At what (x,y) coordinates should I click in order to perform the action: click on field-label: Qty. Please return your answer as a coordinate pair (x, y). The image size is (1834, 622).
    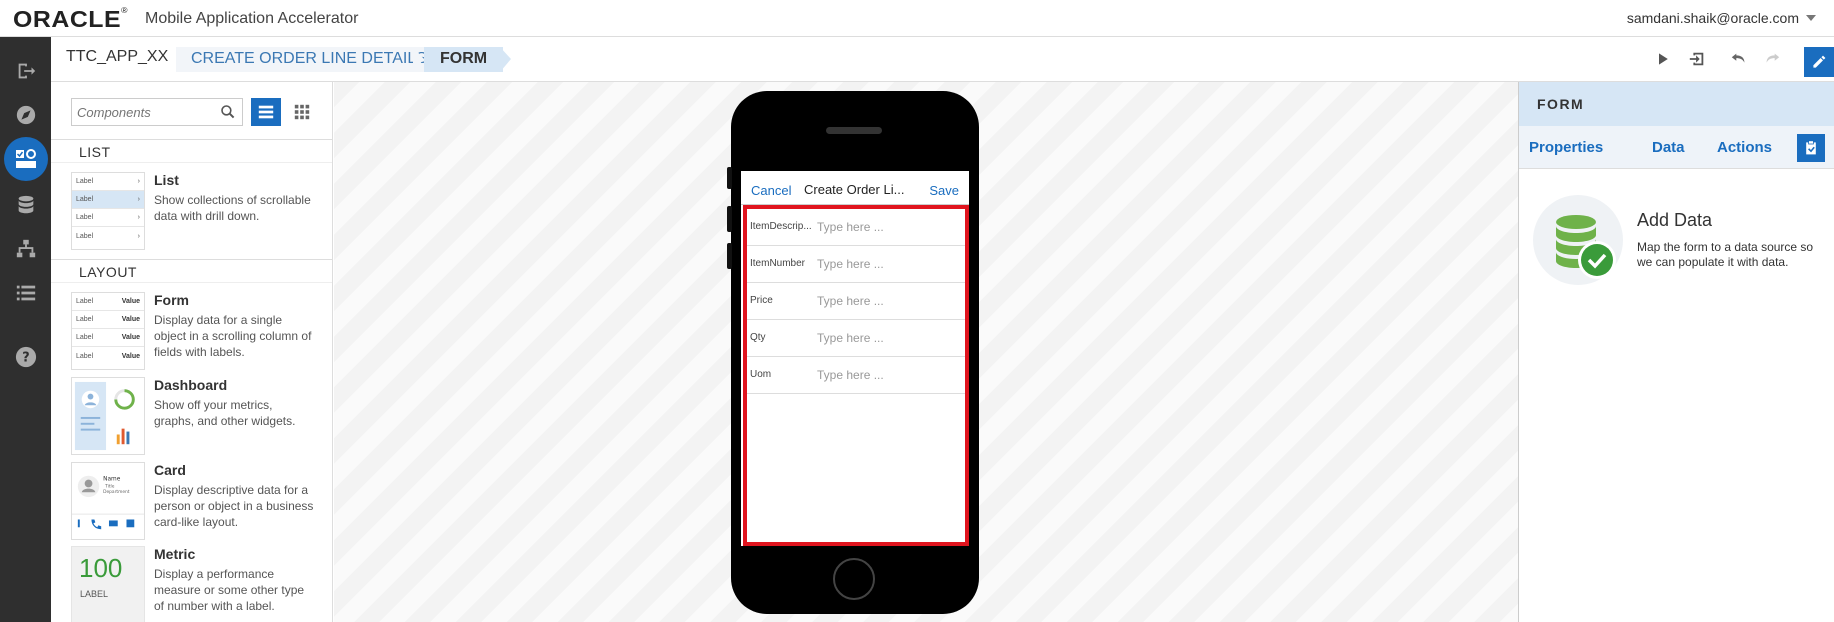
    Looking at the image, I should click on (758, 337).